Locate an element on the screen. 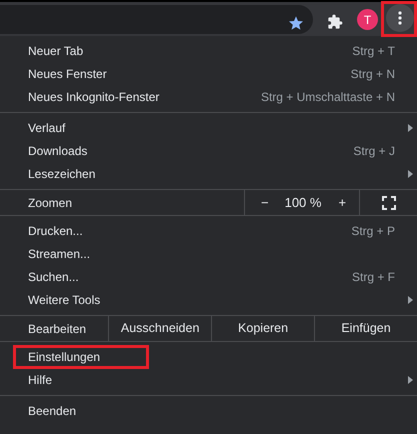 This screenshot has height=434, width=417. shortcut-text: Strg + N is located at coordinates (372, 74).